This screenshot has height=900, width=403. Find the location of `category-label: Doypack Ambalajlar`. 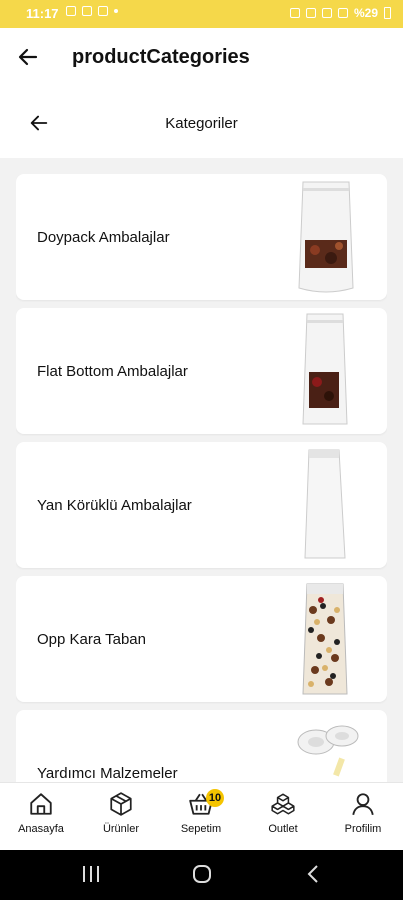

category-label: Doypack Ambalajlar is located at coordinates (103, 237).